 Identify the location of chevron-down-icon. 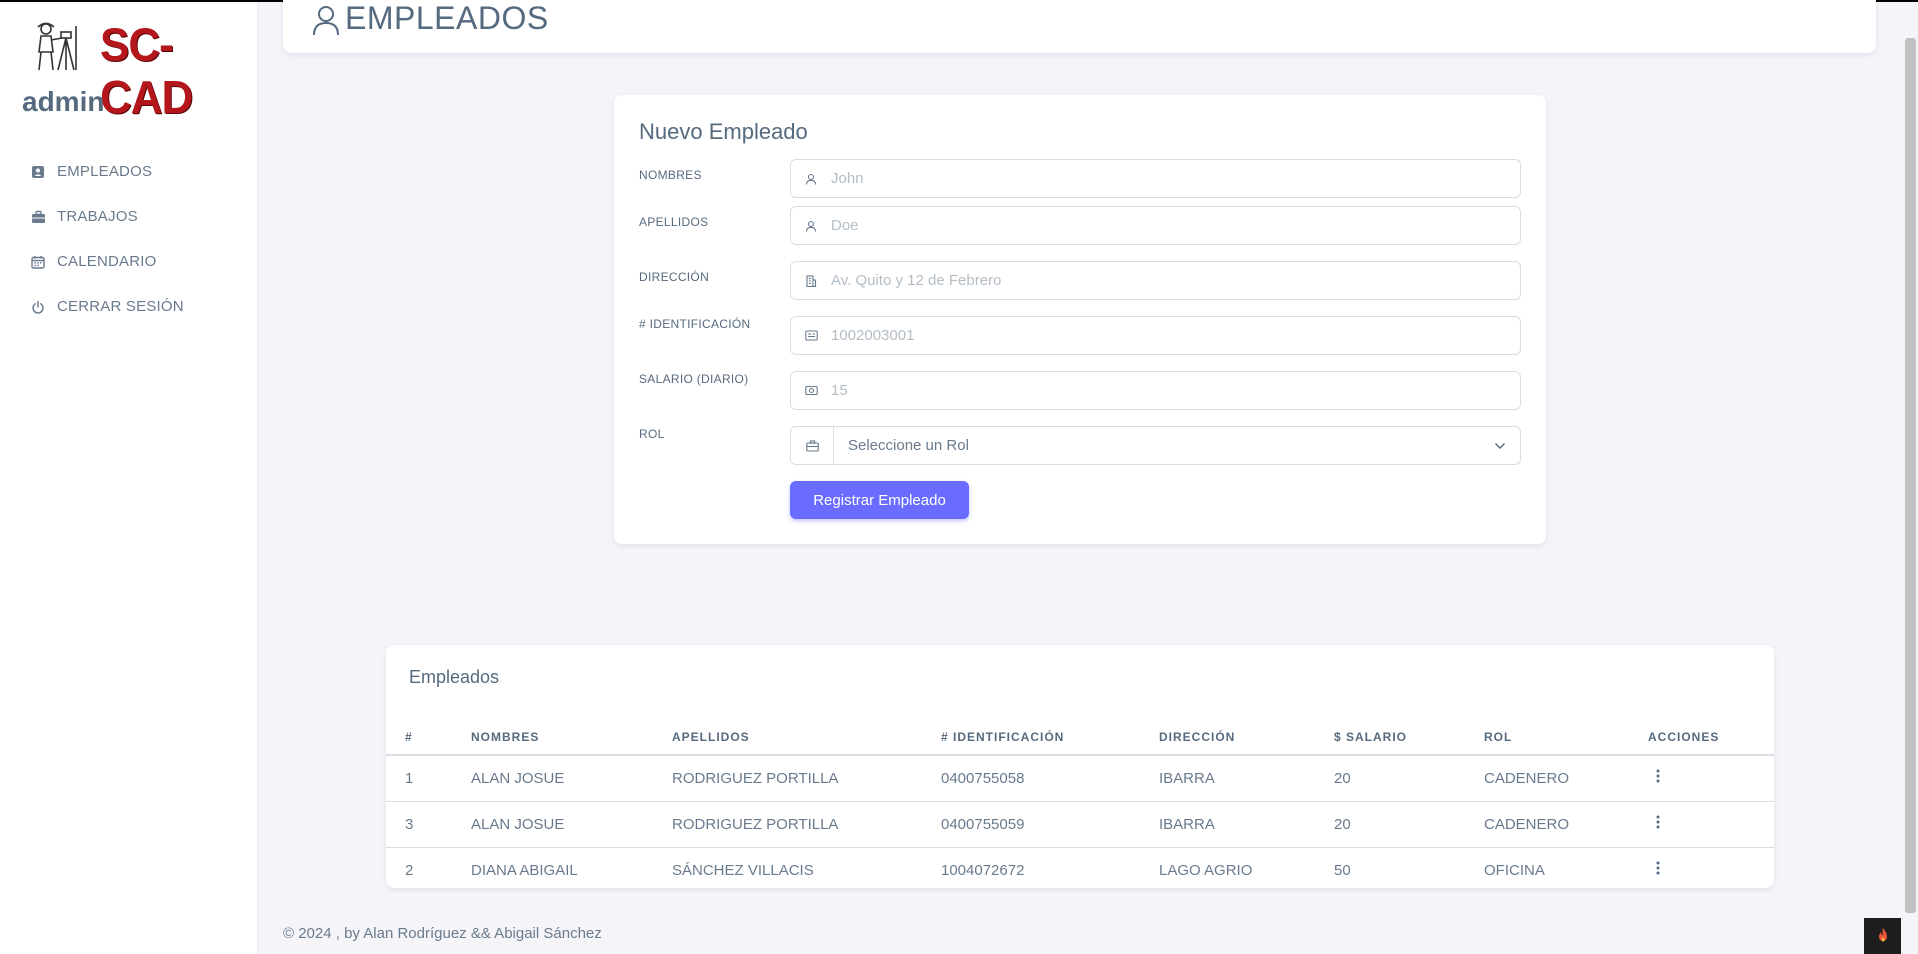
(1500, 446).